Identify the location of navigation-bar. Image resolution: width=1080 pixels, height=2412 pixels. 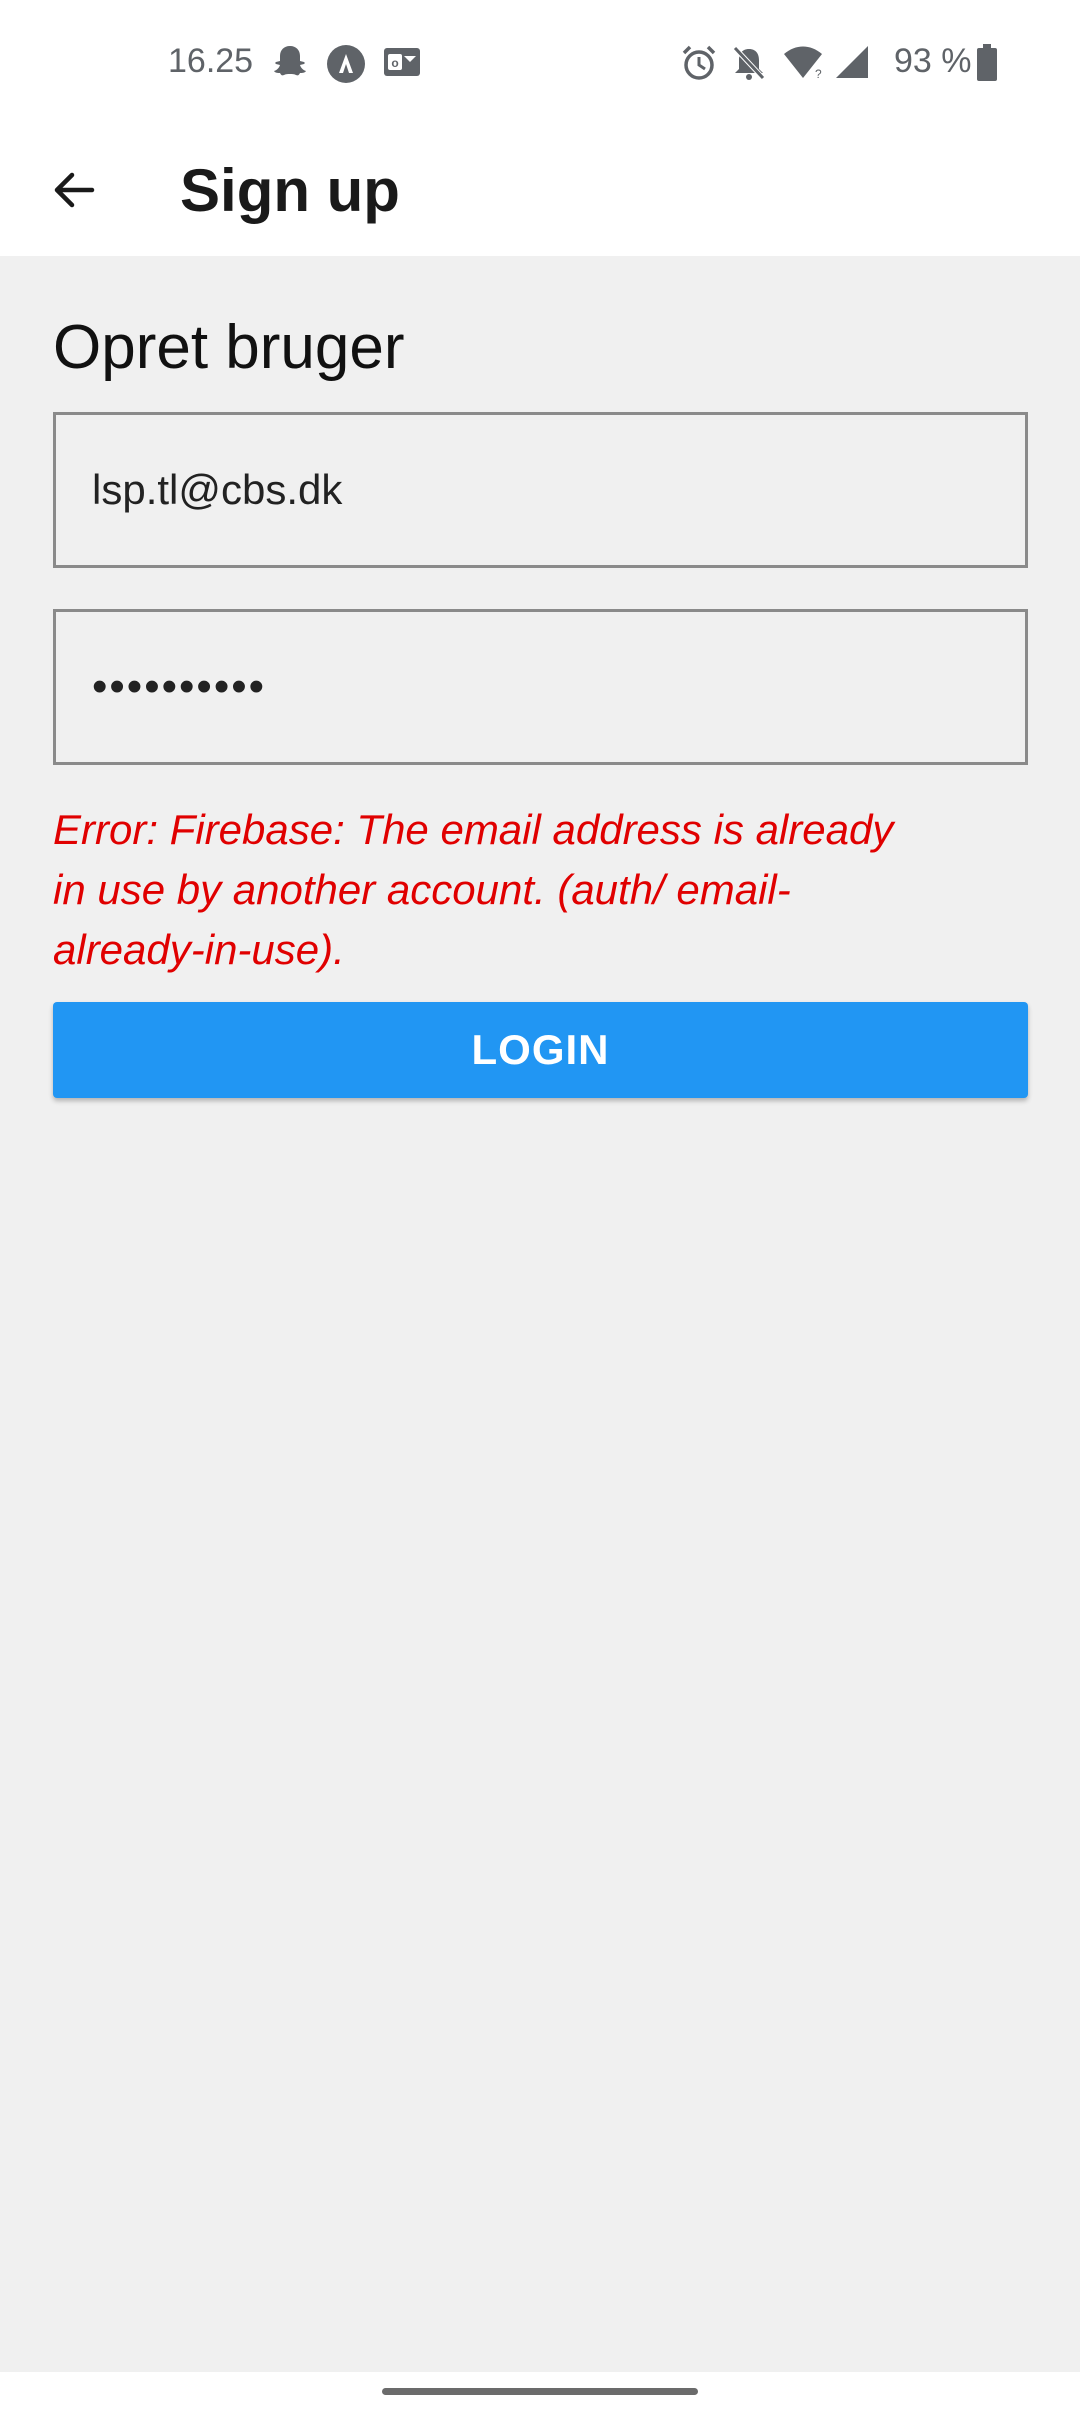
(540, 2392).